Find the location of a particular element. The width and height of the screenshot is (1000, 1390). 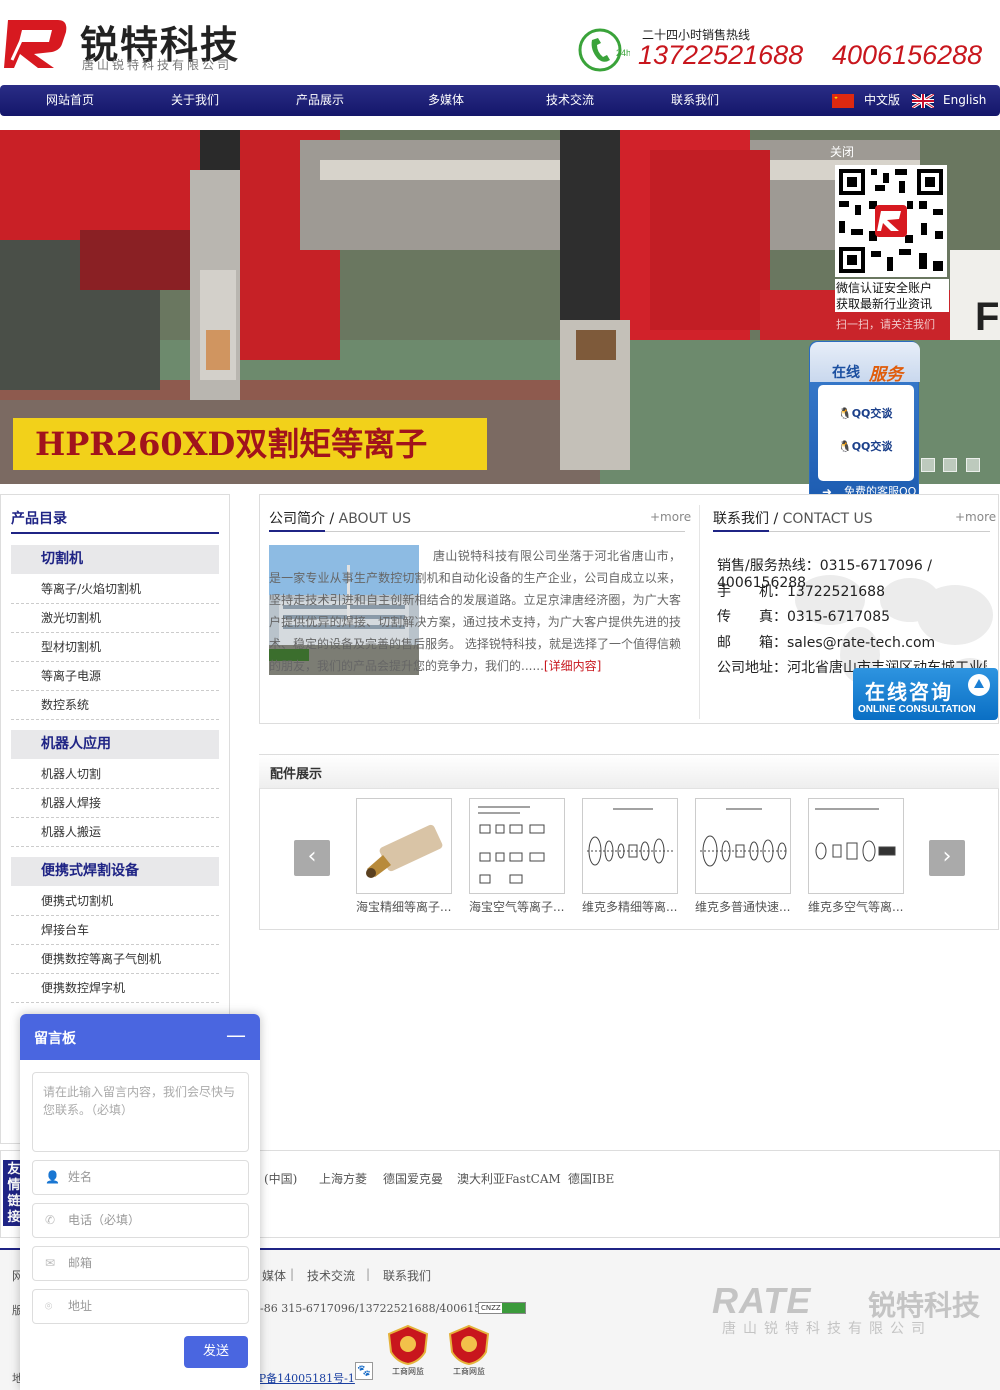

minimize-icon: — is located at coordinates (236, 1035).